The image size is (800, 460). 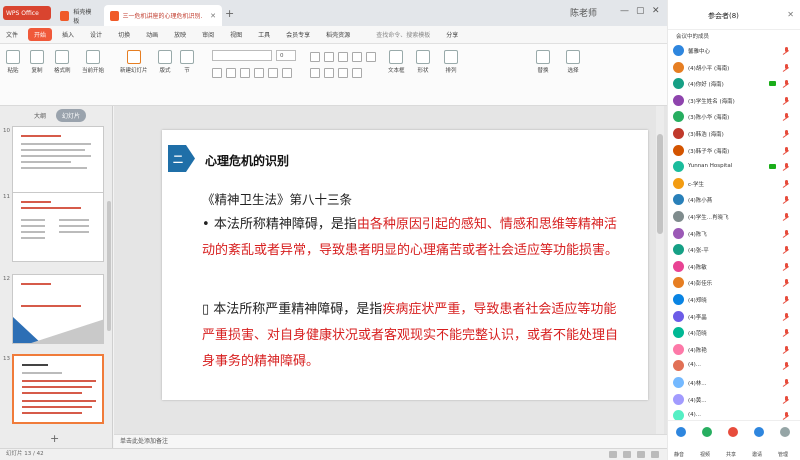 I want to click on slideshow-icon, so click(x=655, y=454).